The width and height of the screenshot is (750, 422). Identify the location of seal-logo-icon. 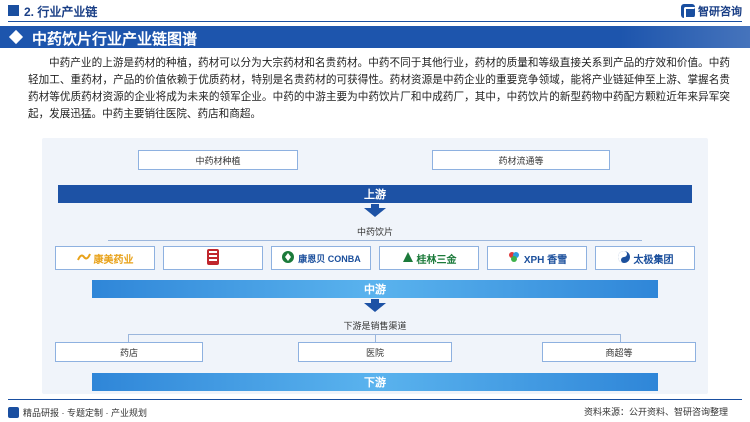
(213, 258).